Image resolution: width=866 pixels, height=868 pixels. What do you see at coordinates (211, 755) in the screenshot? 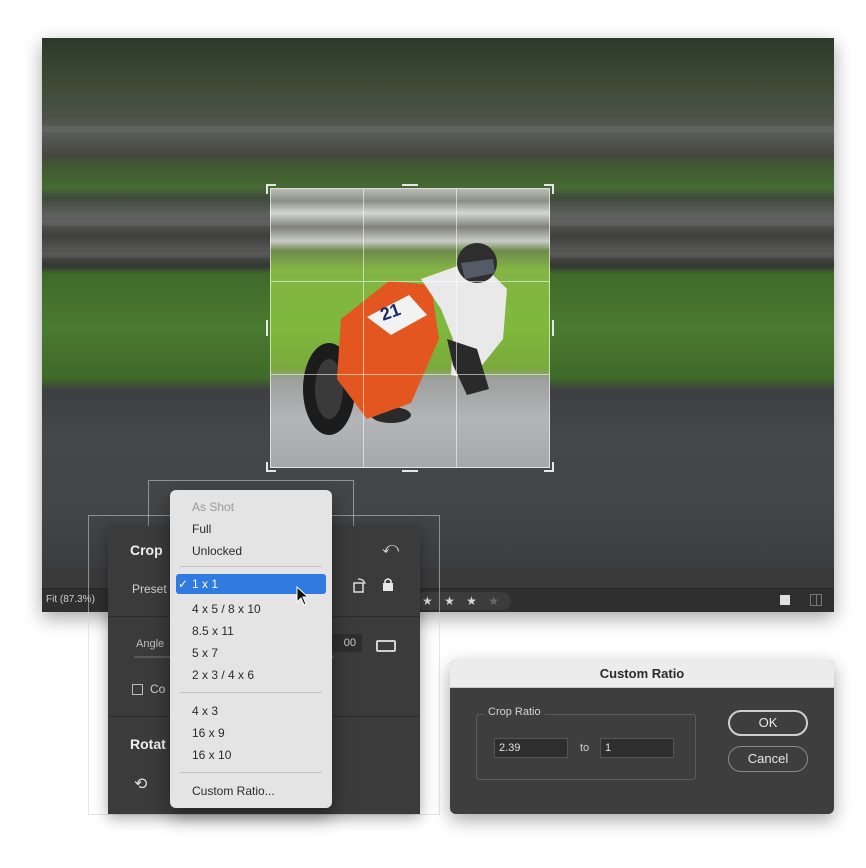
I see `menu-item-16x10: 16 x 10` at bounding box center [211, 755].